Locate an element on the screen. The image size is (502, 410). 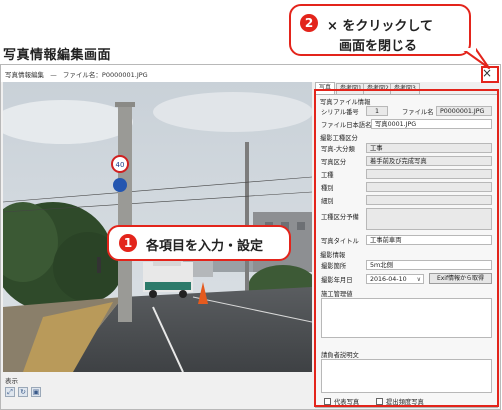
screen-title: 写真情報編集画面 is located at coordinates (57, 55).